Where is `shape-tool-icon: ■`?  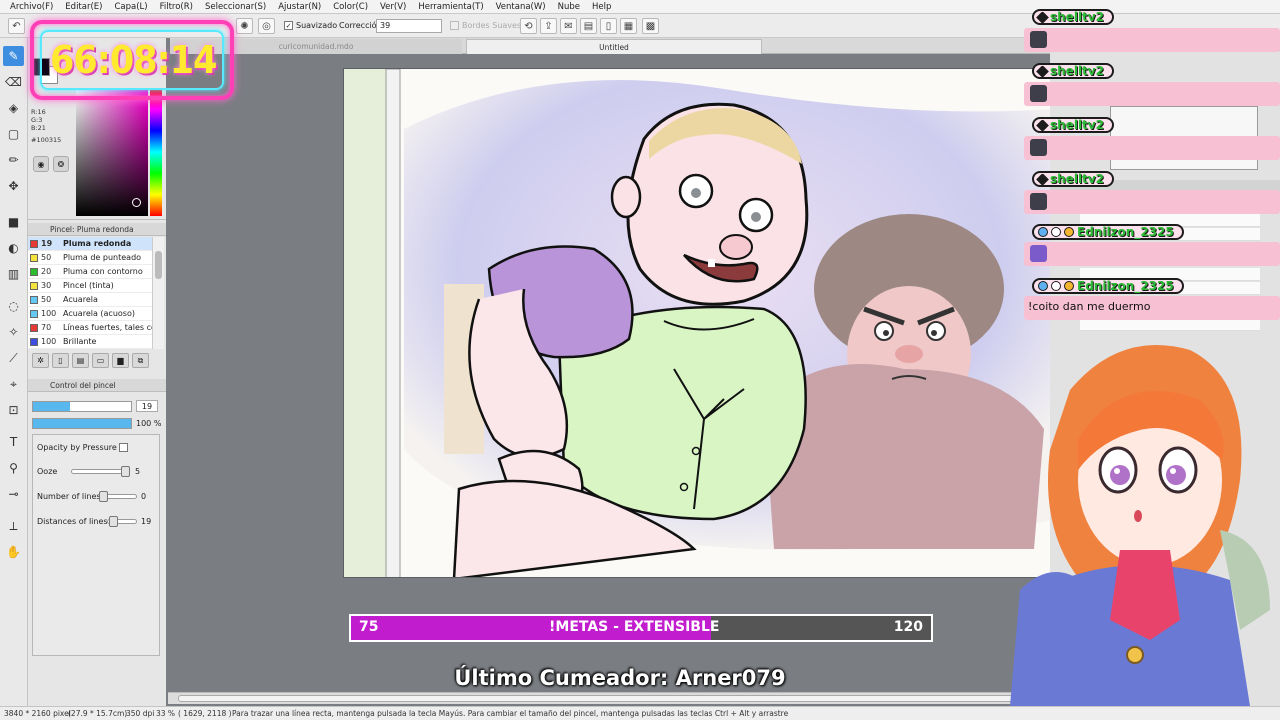
shape-tool-icon: ■ is located at coordinates (13, 222).